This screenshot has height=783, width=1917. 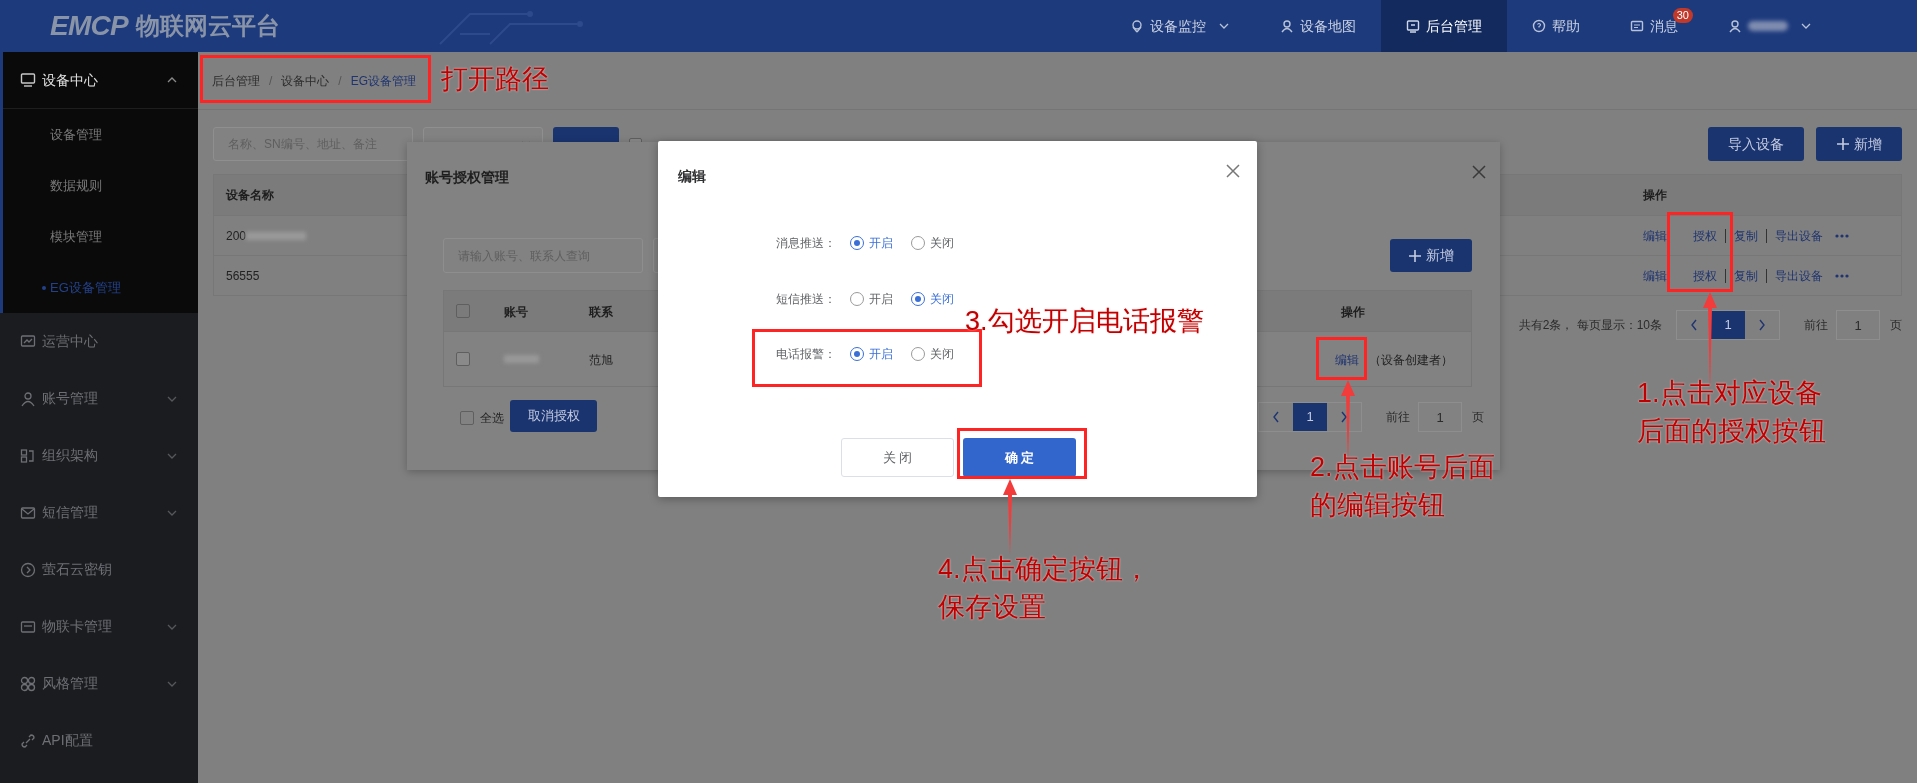 What do you see at coordinates (236, 80) in the screenshot?
I see `breadcrumb-link: 后台管理` at bounding box center [236, 80].